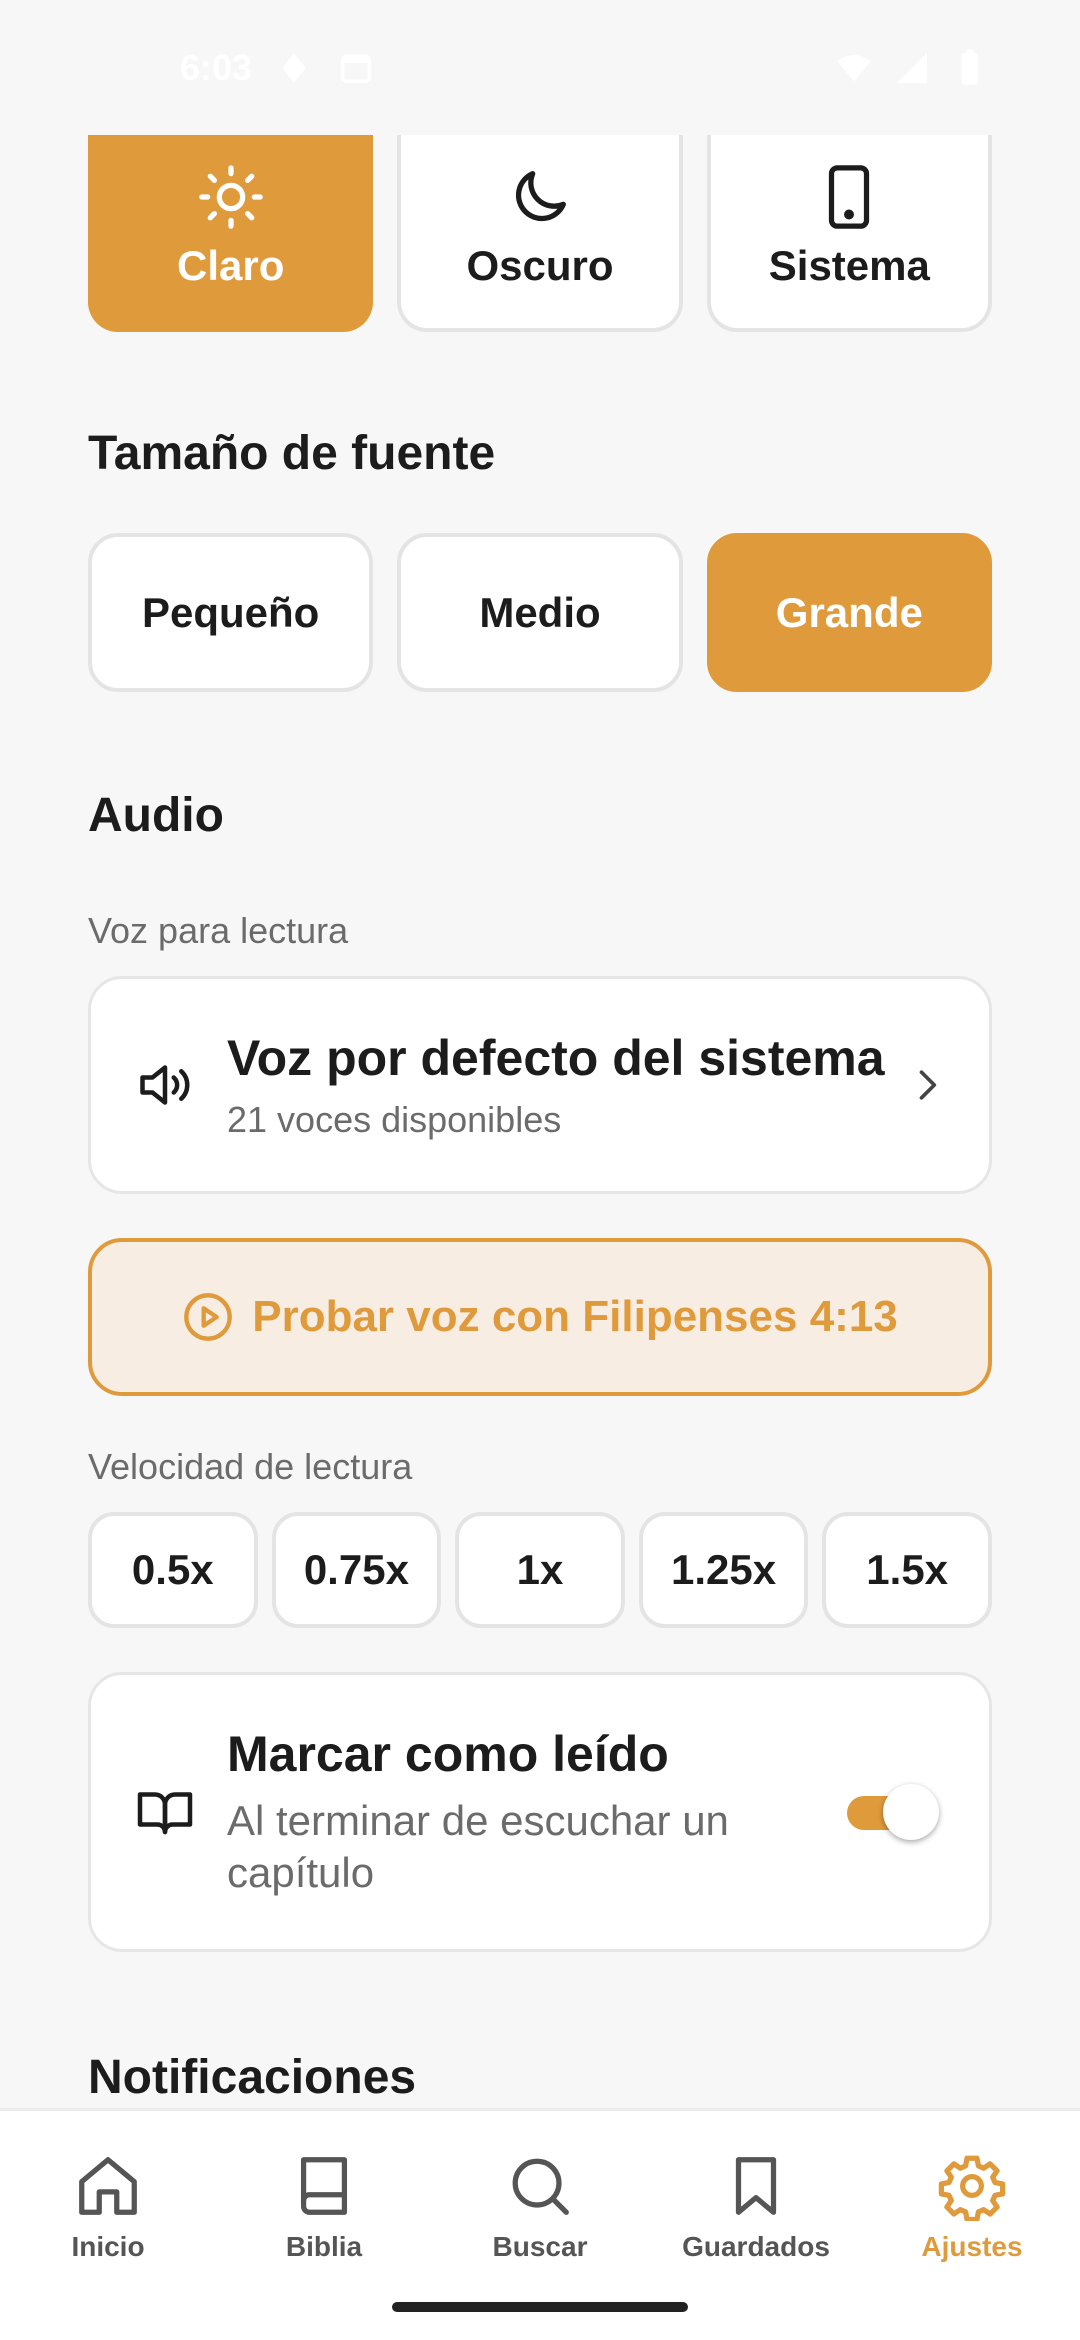 This screenshot has height=2340, width=1080. I want to click on mark-as-read-title: Marcar como leído, so click(448, 1754).